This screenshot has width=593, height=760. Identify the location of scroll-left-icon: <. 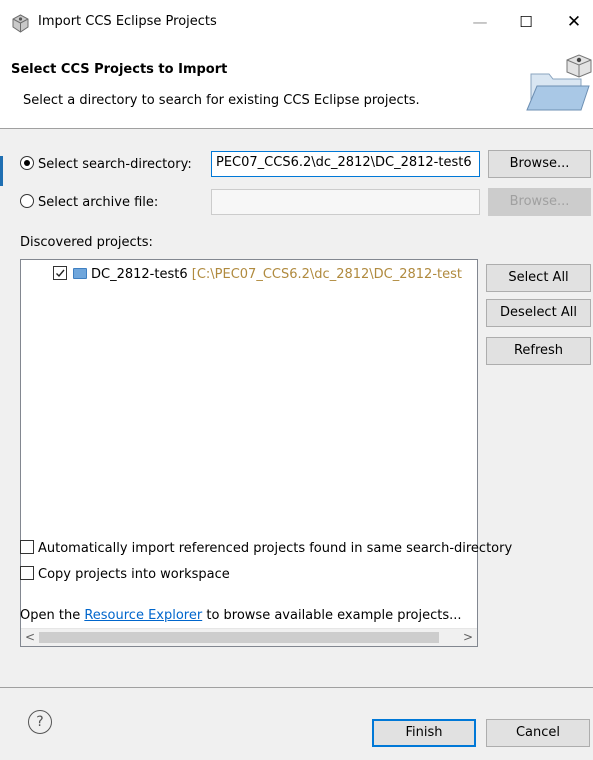
(30, 637).